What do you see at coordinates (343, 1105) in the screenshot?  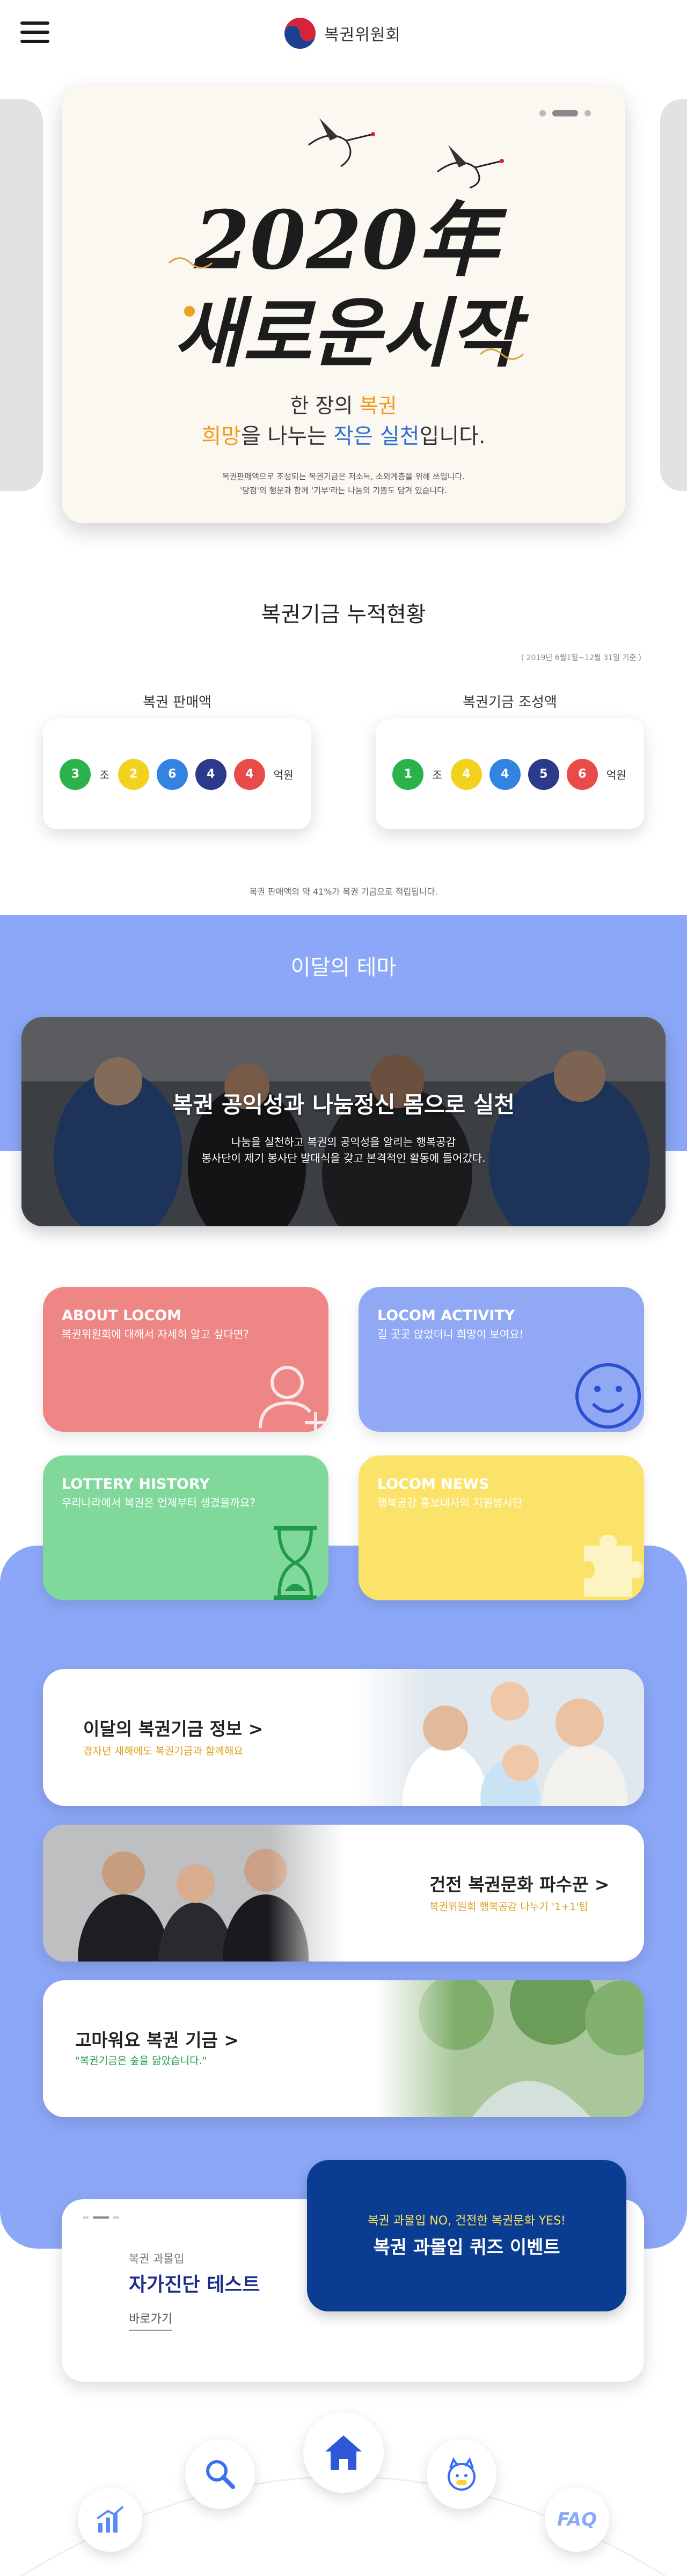 I see `theme-headline: 복권 공익성과 나눔정신 몸으로 실천` at bounding box center [343, 1105].